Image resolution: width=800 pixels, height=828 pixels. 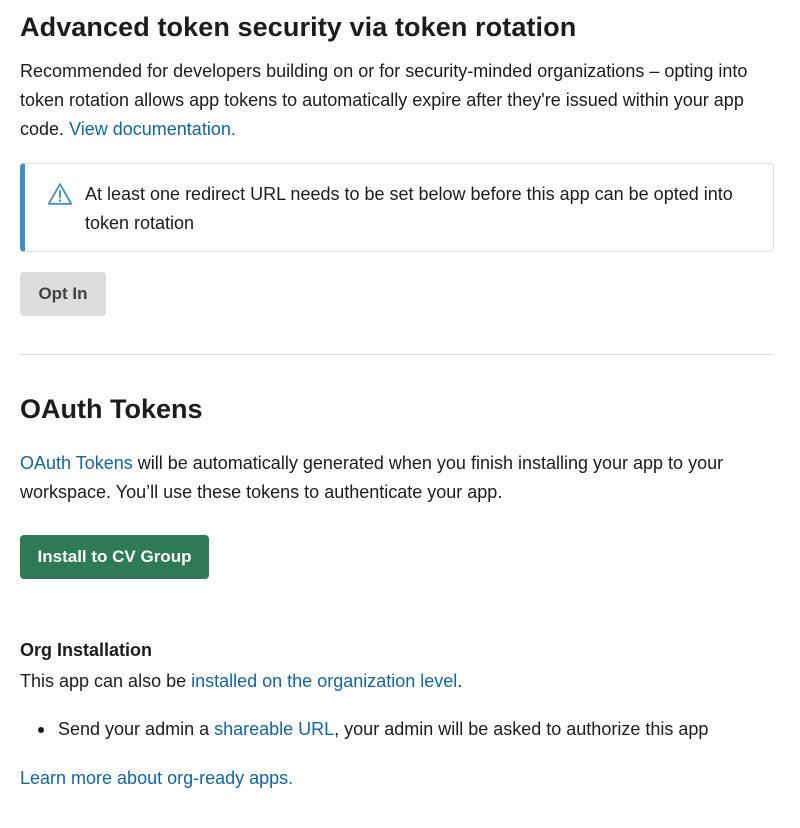 I want to click on org-desc-suffix: ., so click(x=460, y=681).